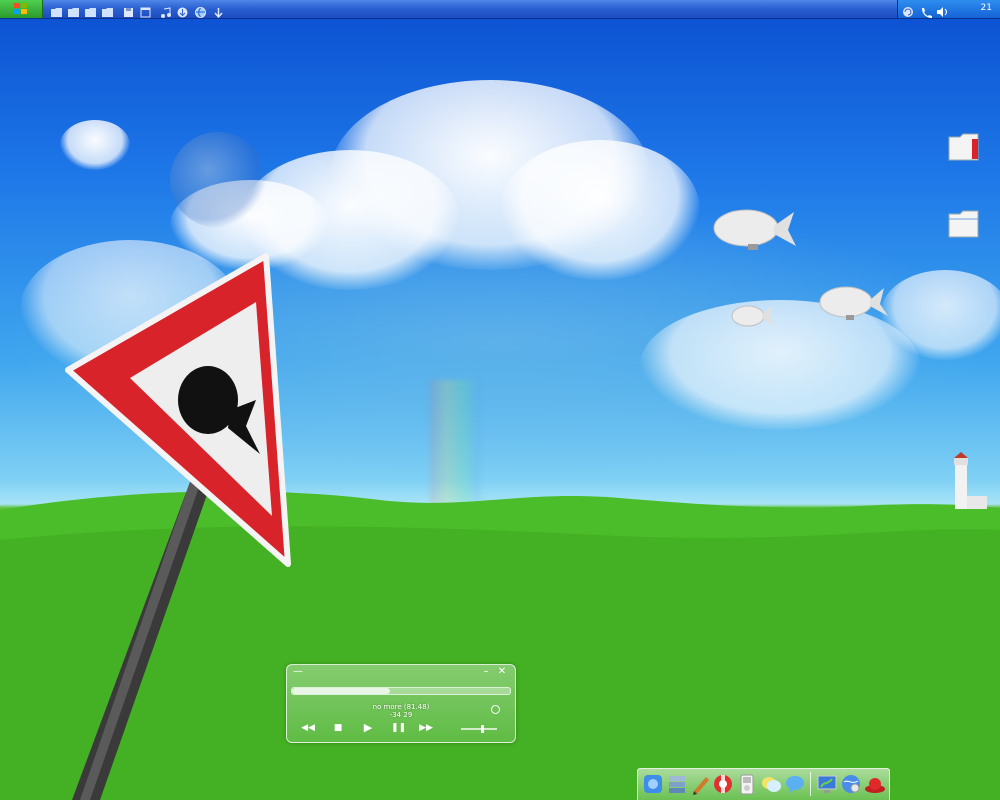  What do you see at coordinates (338, 728) in the screenshot?
I see `stop-icon: ■` at bounding box center [338, 728].